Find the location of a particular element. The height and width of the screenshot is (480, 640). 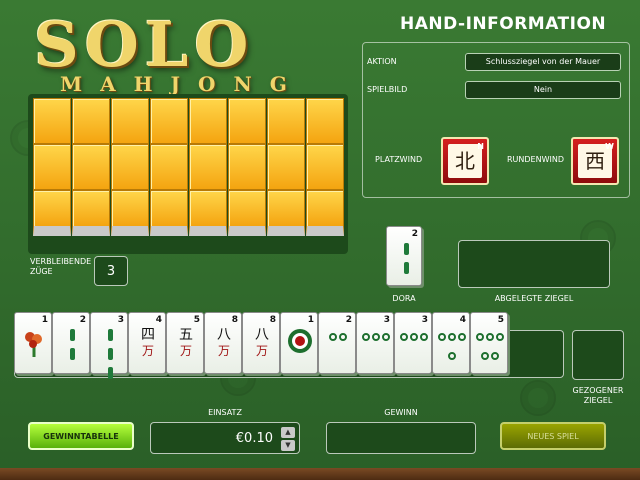

dora-label: DORA is located at coordinates (404, 298).